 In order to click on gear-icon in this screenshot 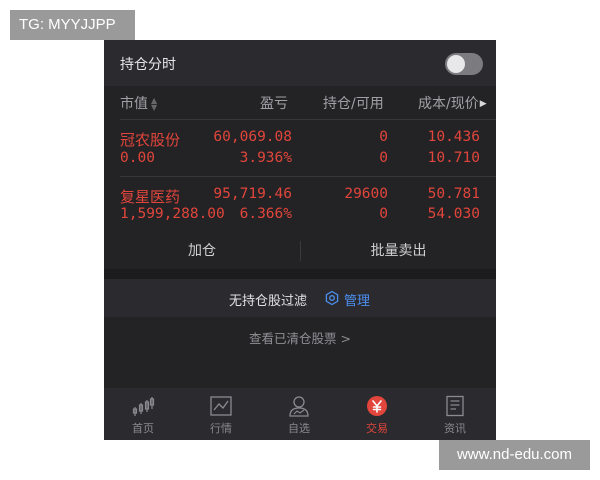, I will do `click(332, 298)`.